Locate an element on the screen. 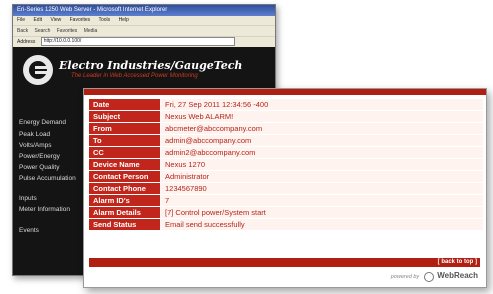  row-label: Alarm ID's is located at coordinates (125, 200).